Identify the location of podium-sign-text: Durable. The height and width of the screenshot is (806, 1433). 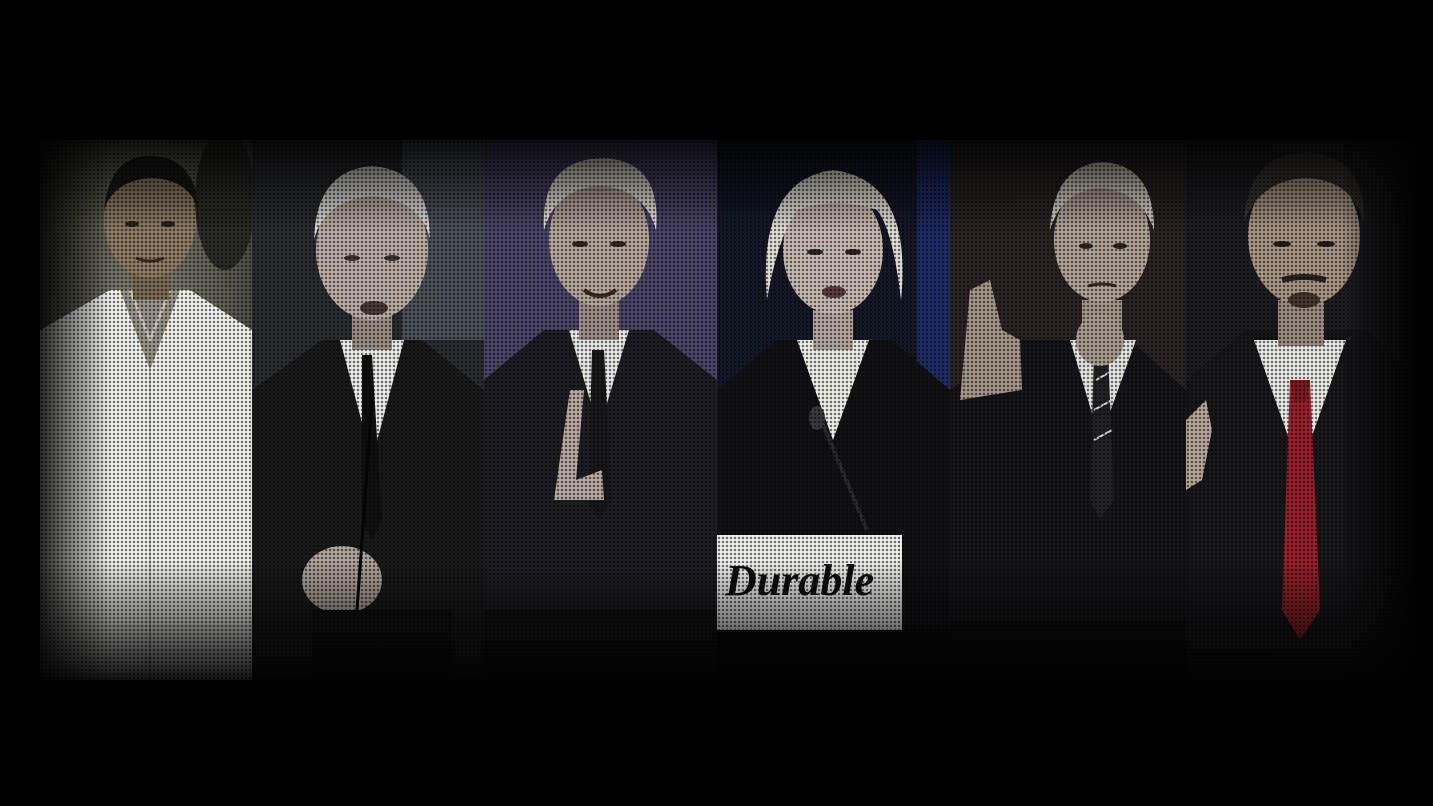
(799, 580).